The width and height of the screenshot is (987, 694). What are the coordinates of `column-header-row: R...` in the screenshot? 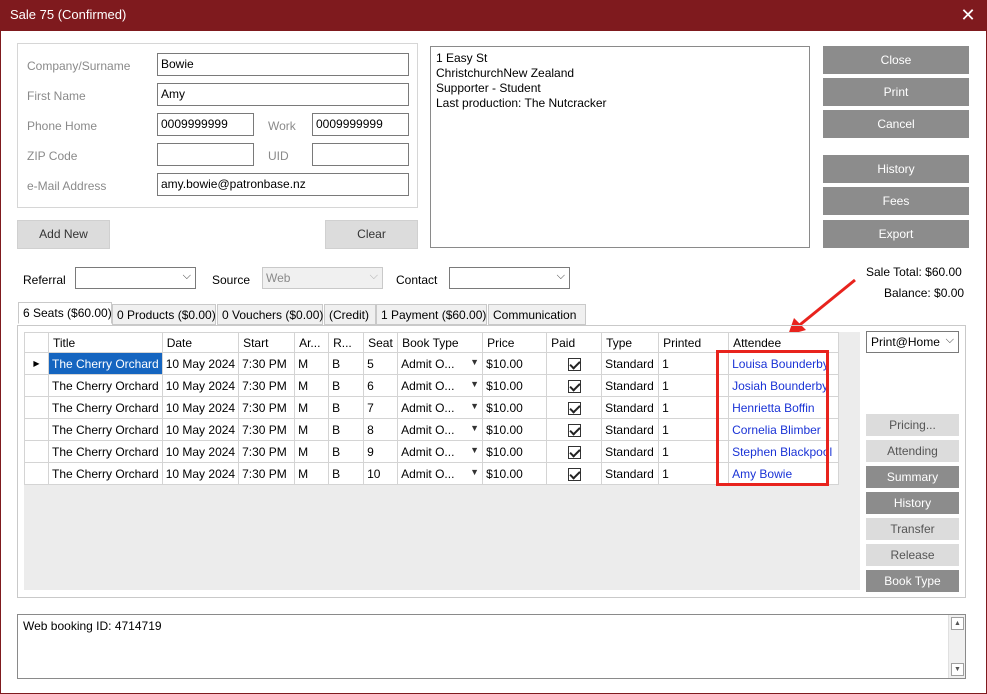 It's located at (346, 342).